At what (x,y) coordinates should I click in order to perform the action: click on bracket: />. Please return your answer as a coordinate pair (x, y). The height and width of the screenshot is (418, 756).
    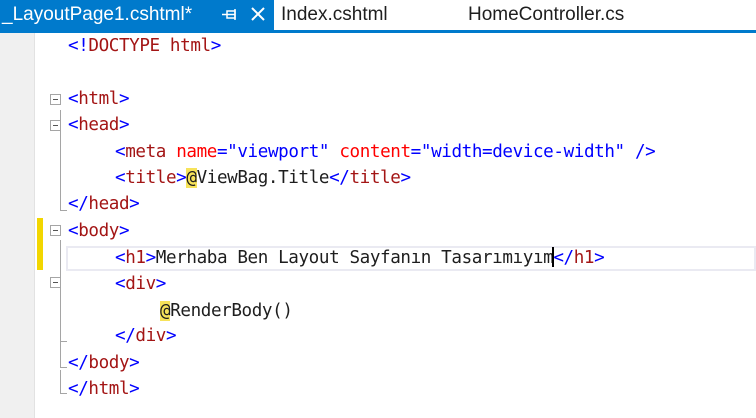
    Looking at the image, I should click on (645, 152).